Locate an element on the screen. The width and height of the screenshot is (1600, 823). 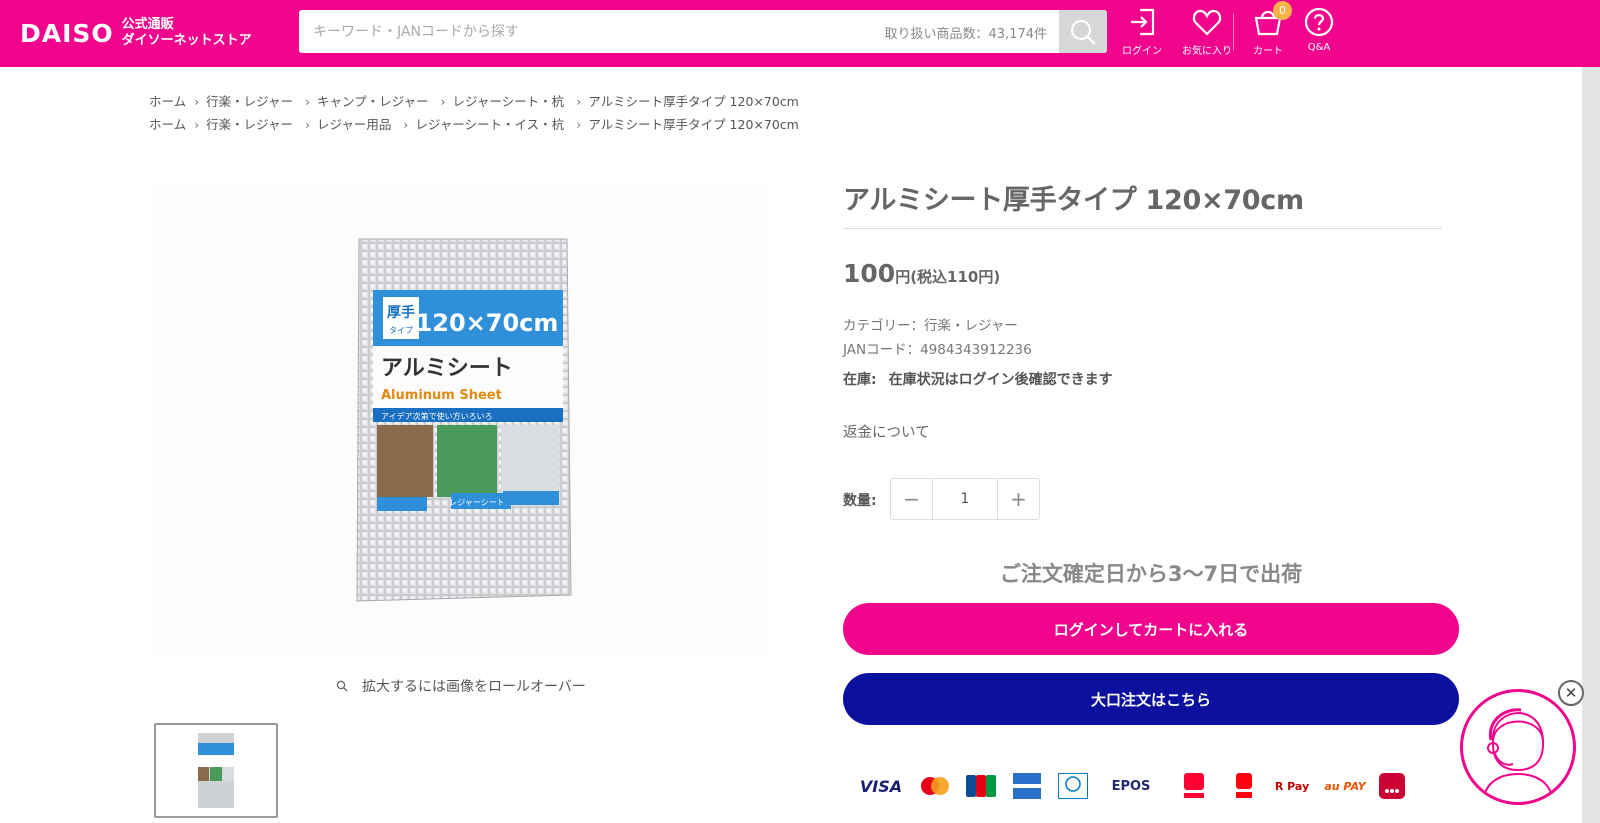
svg-text: アルミシート is located at coordinates (447, 368).